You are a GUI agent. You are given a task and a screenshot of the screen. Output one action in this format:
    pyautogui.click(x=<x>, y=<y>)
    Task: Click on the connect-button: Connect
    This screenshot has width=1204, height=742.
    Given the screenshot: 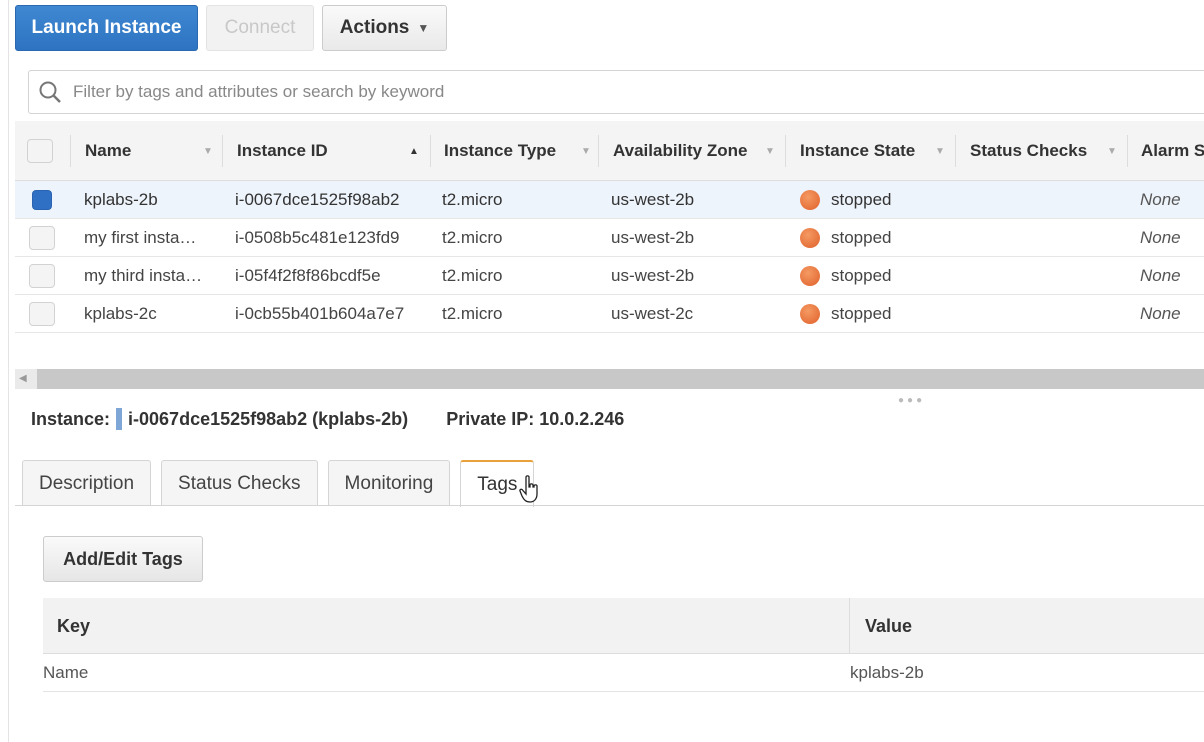 What is the action you would take?
    pyautogui.click(x=260, y=28)
    